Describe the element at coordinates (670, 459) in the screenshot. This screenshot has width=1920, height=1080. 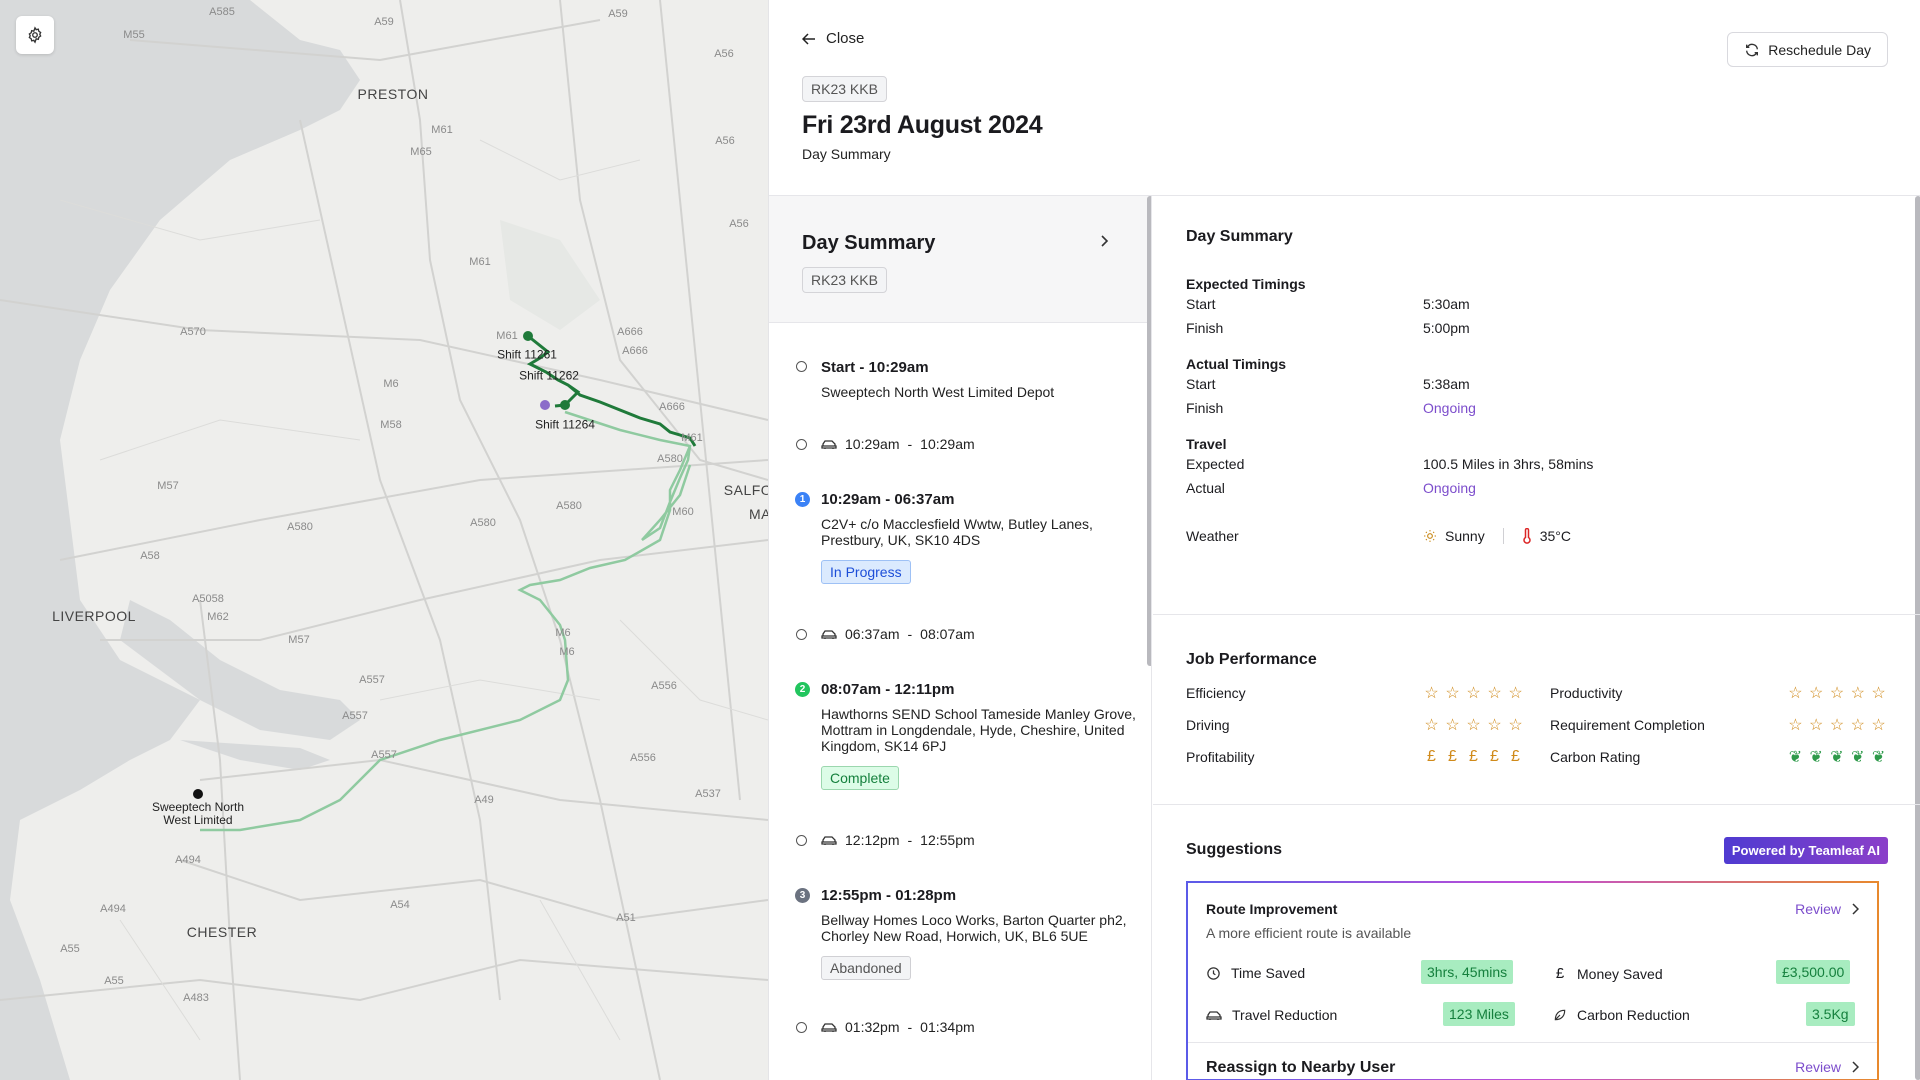
I see `road-label: A580` at that location.